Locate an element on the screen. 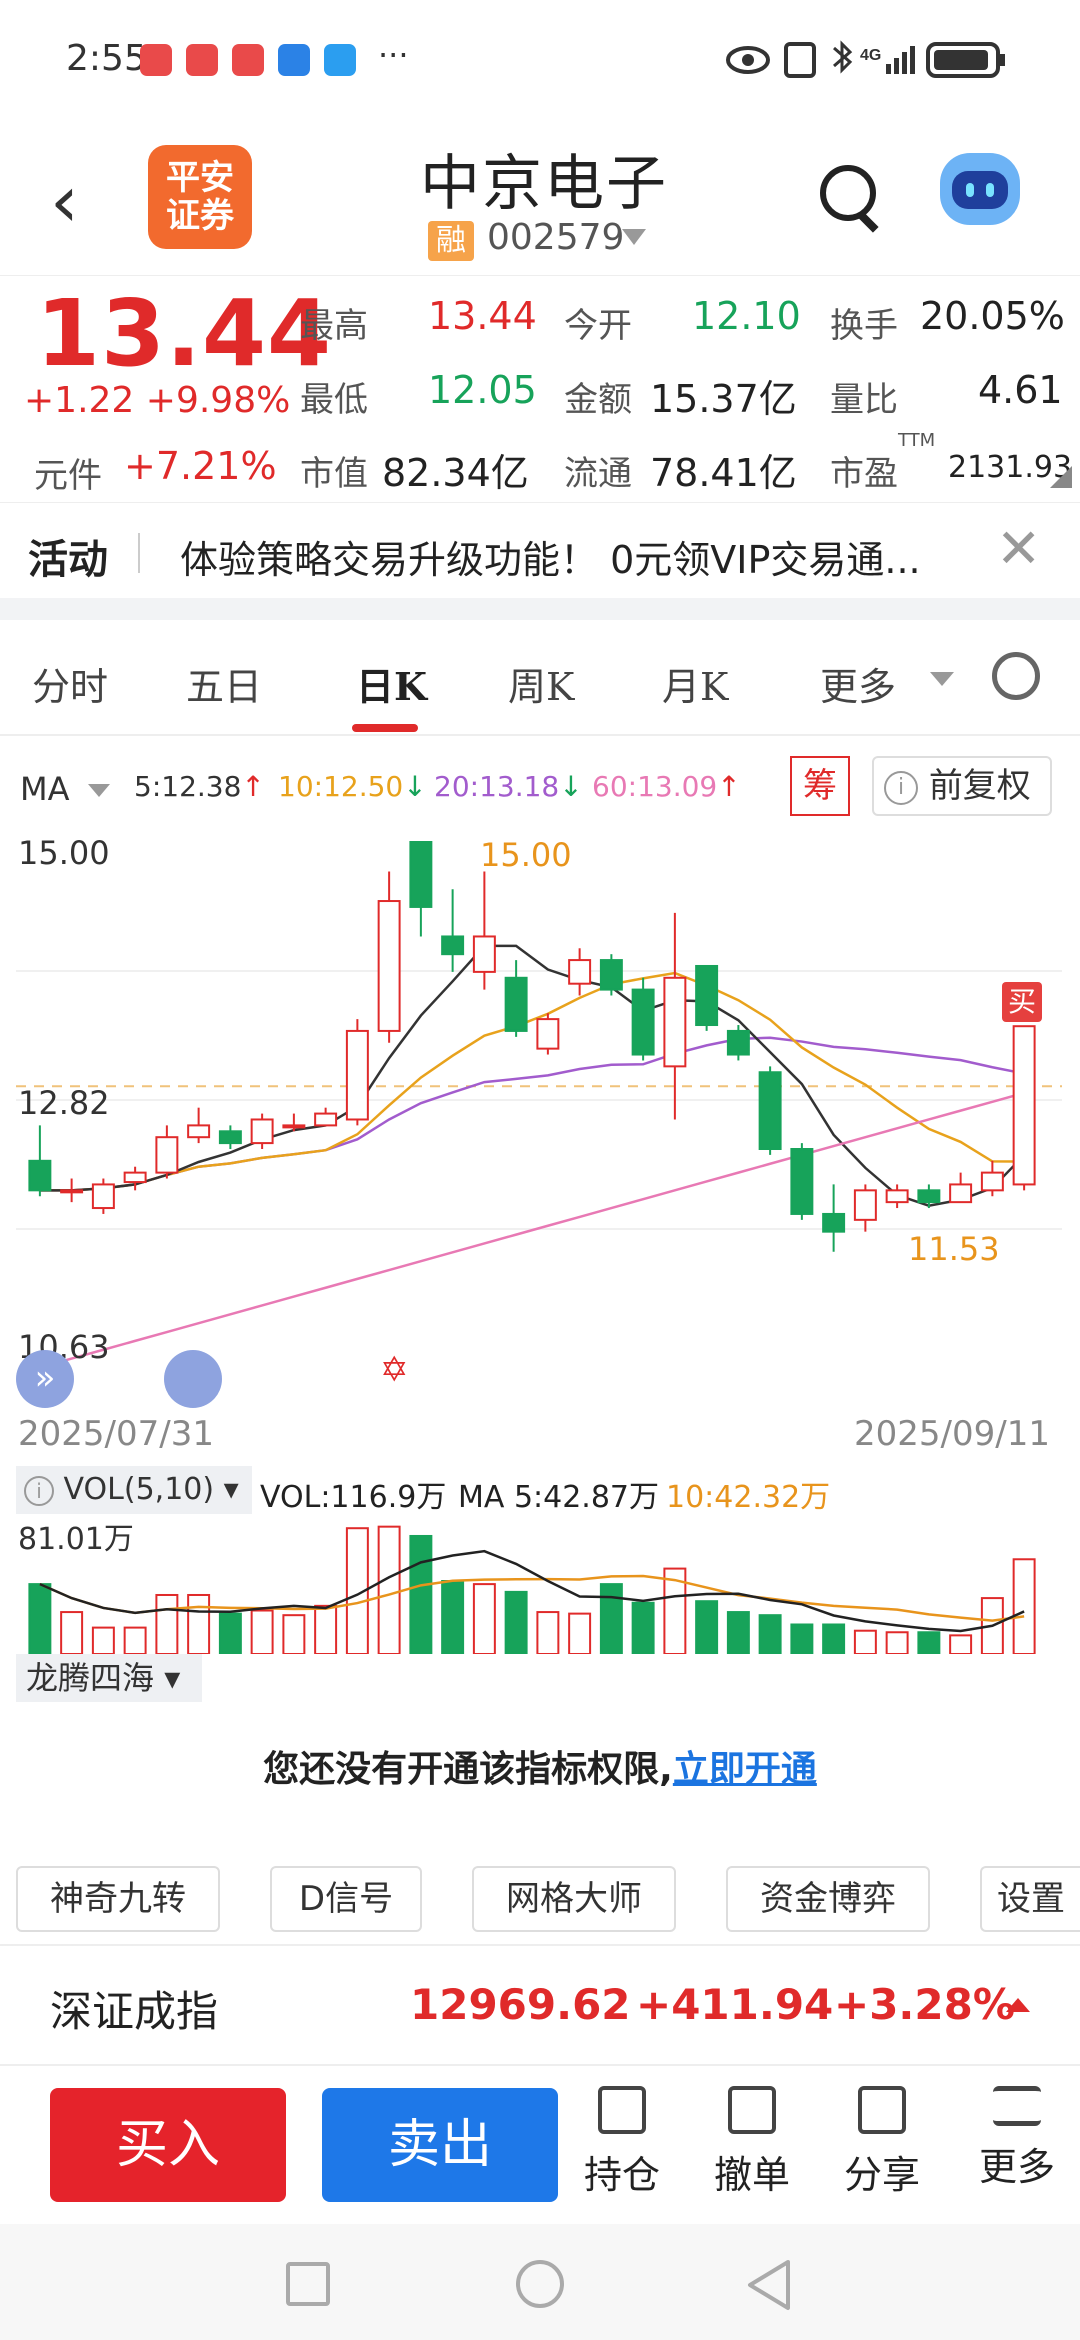 This screenshot has height=2340, width=1080. holdings-button: 持仓 is located at coordinates (622, 2142).